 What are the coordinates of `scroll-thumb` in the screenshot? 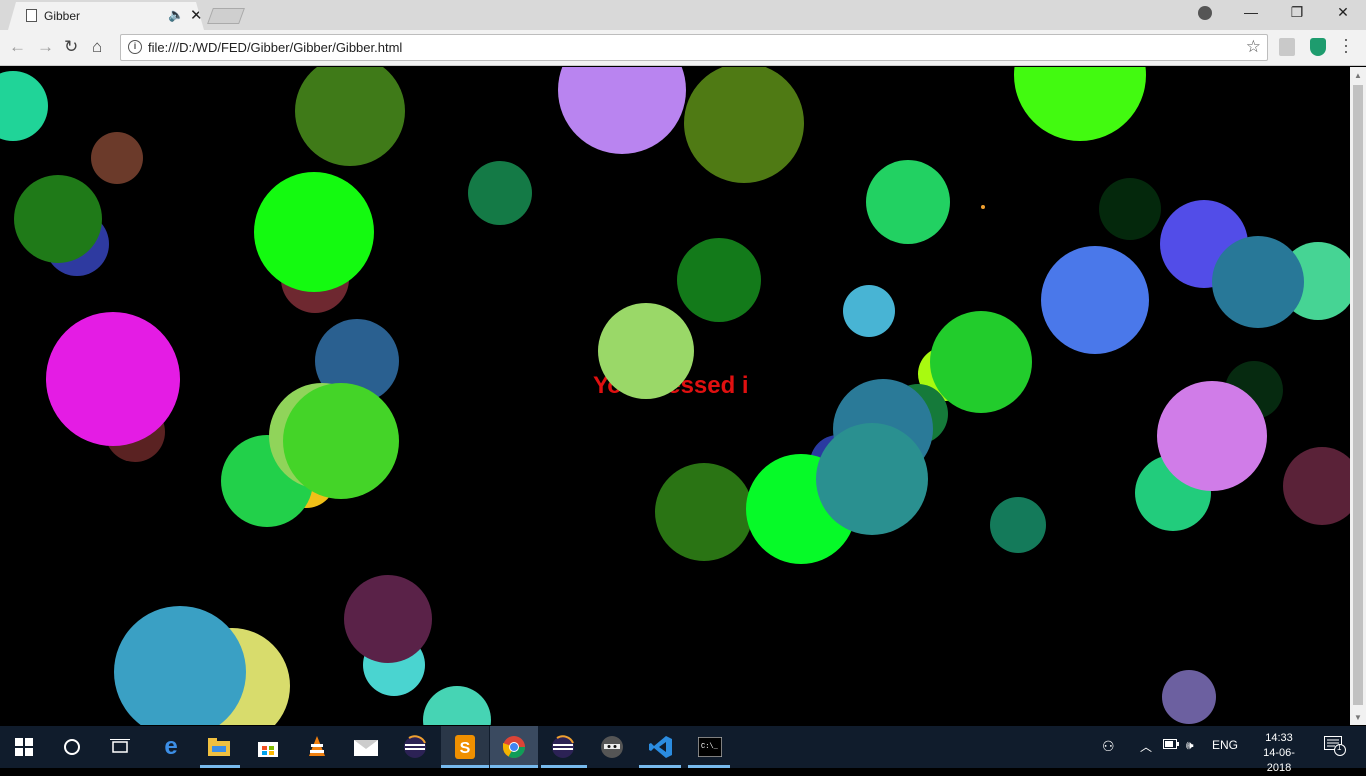 It's located at (1358, 395).